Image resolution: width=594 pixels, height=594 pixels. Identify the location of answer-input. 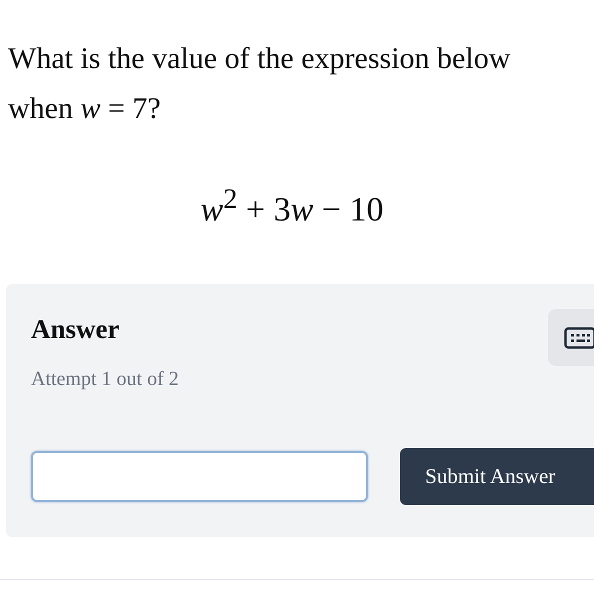
(199, 476).